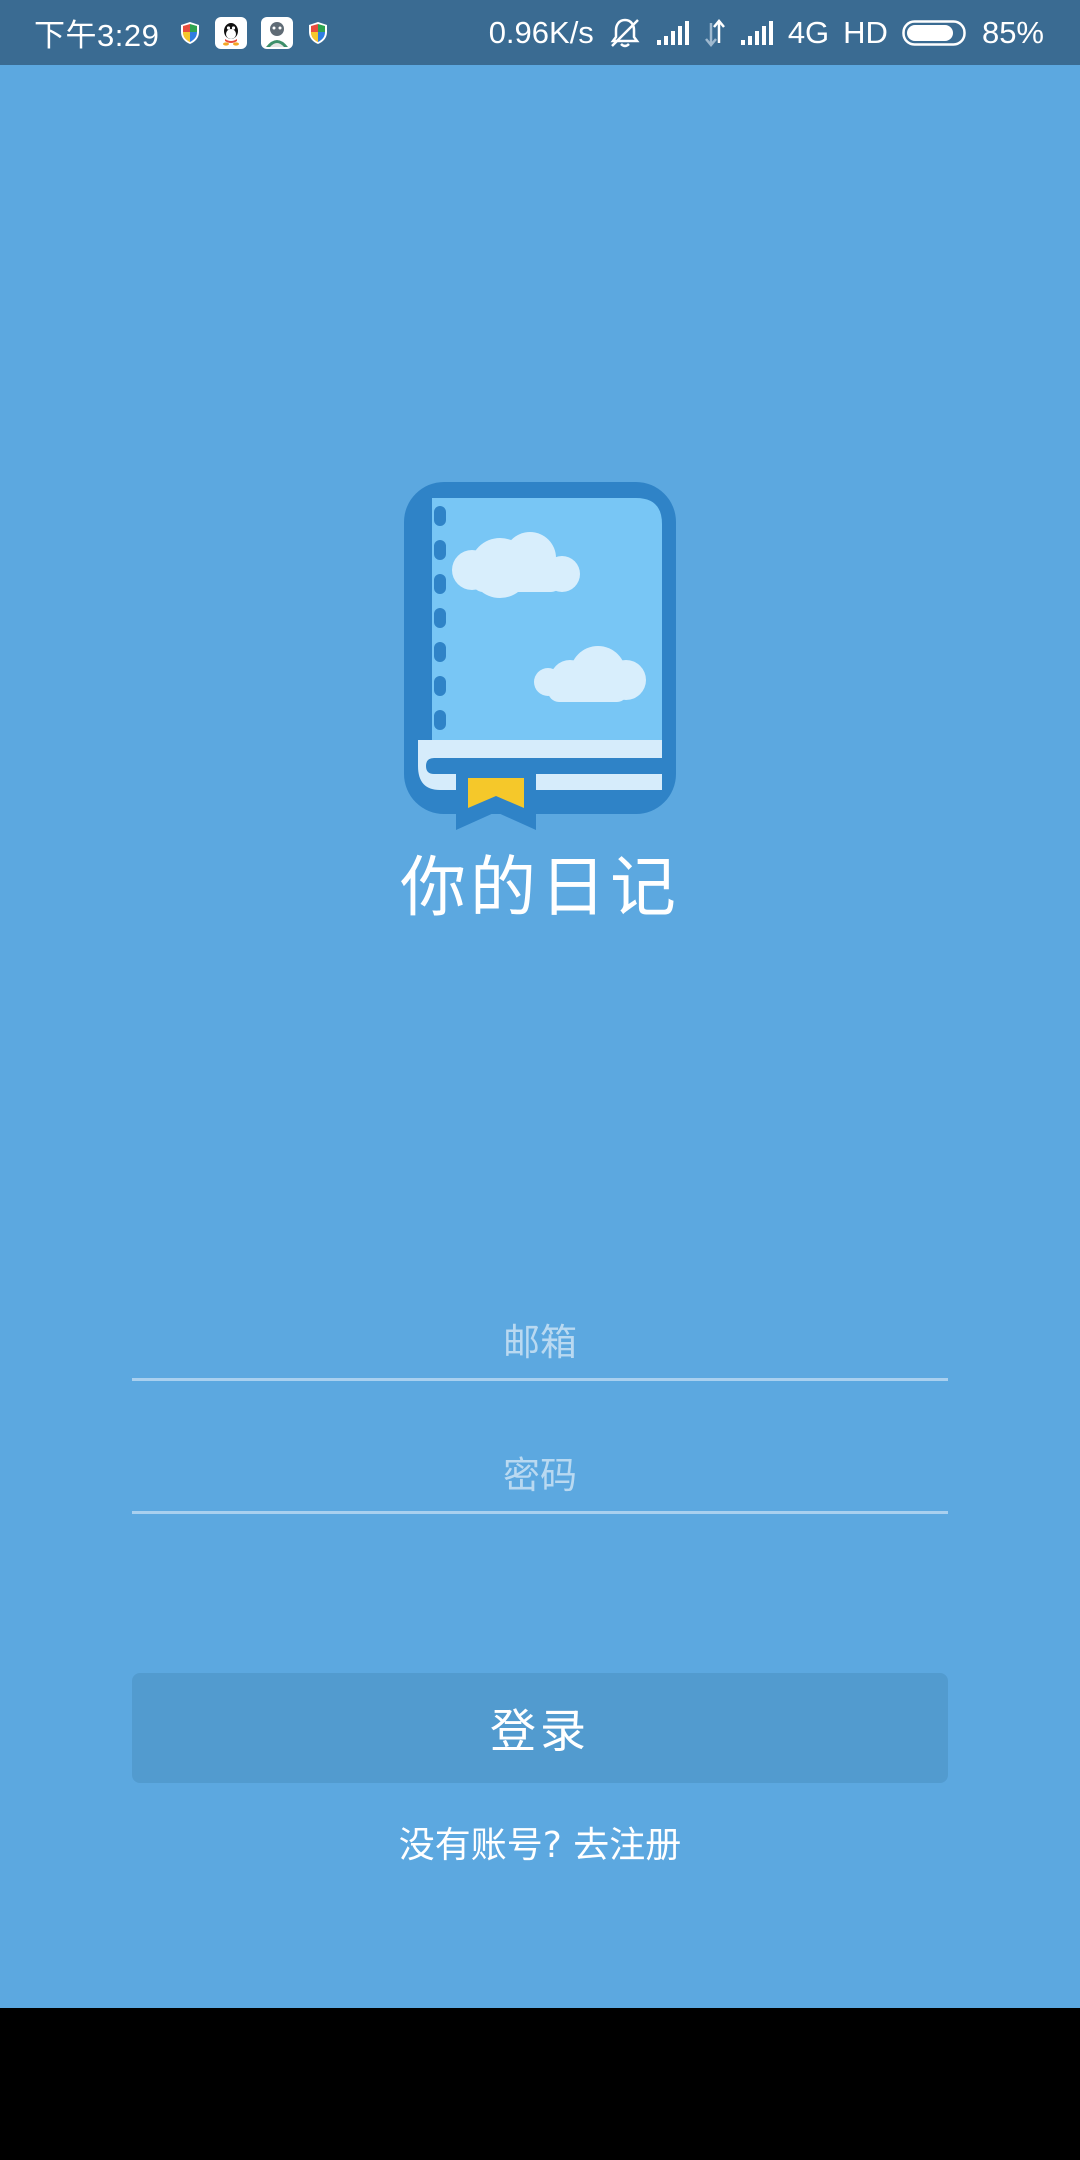 Image resolution: width=1080 pixels, height=2160 pixels. I want to click on status-time: 下午3:29, so click(97, 35).